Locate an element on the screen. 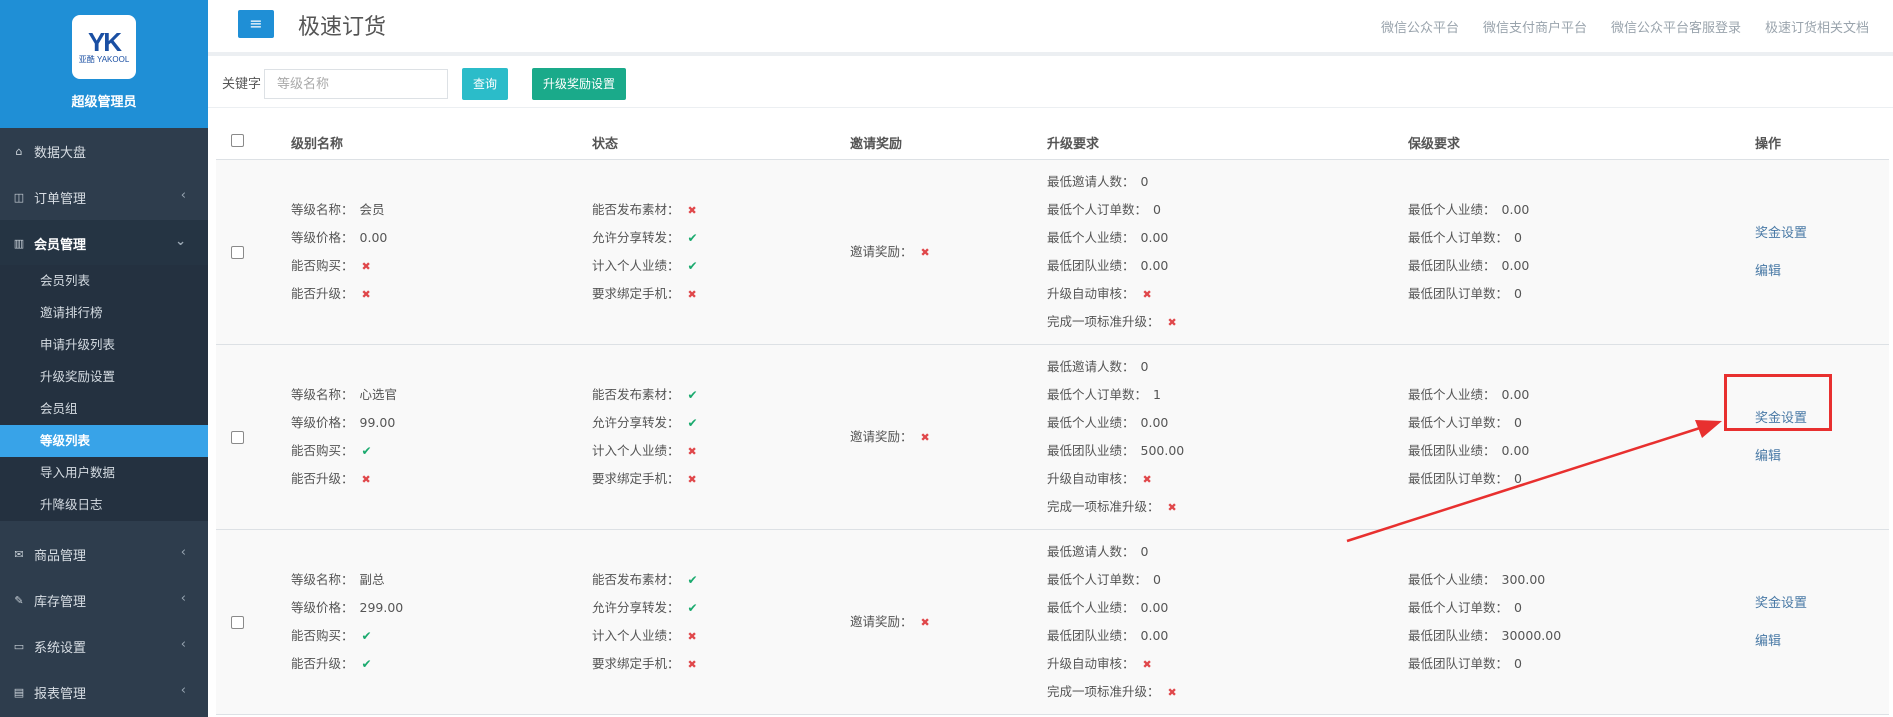 The width and height of the screenshot is (1893, 717). sidebar-item-5: ▭ 系统设置 ‹ is located at coordinates (104, 646).